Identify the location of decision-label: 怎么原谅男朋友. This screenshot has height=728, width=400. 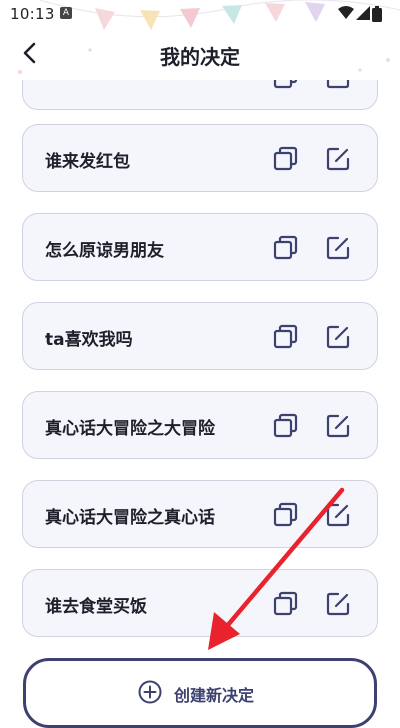
(104, 251).